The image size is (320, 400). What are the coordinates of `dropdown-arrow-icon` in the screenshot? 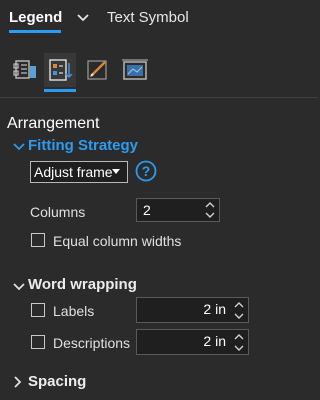 It's located at (116, 171).